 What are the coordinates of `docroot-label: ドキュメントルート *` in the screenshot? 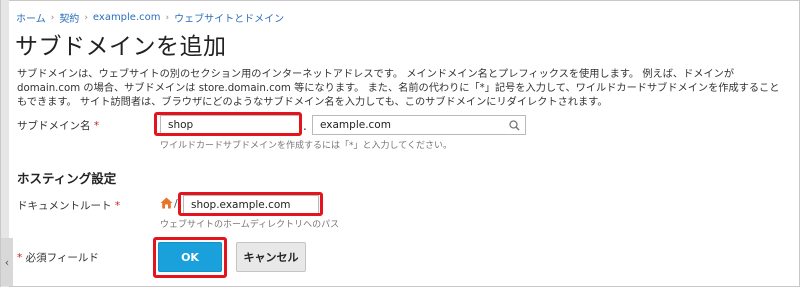 It's located at (68, 205).